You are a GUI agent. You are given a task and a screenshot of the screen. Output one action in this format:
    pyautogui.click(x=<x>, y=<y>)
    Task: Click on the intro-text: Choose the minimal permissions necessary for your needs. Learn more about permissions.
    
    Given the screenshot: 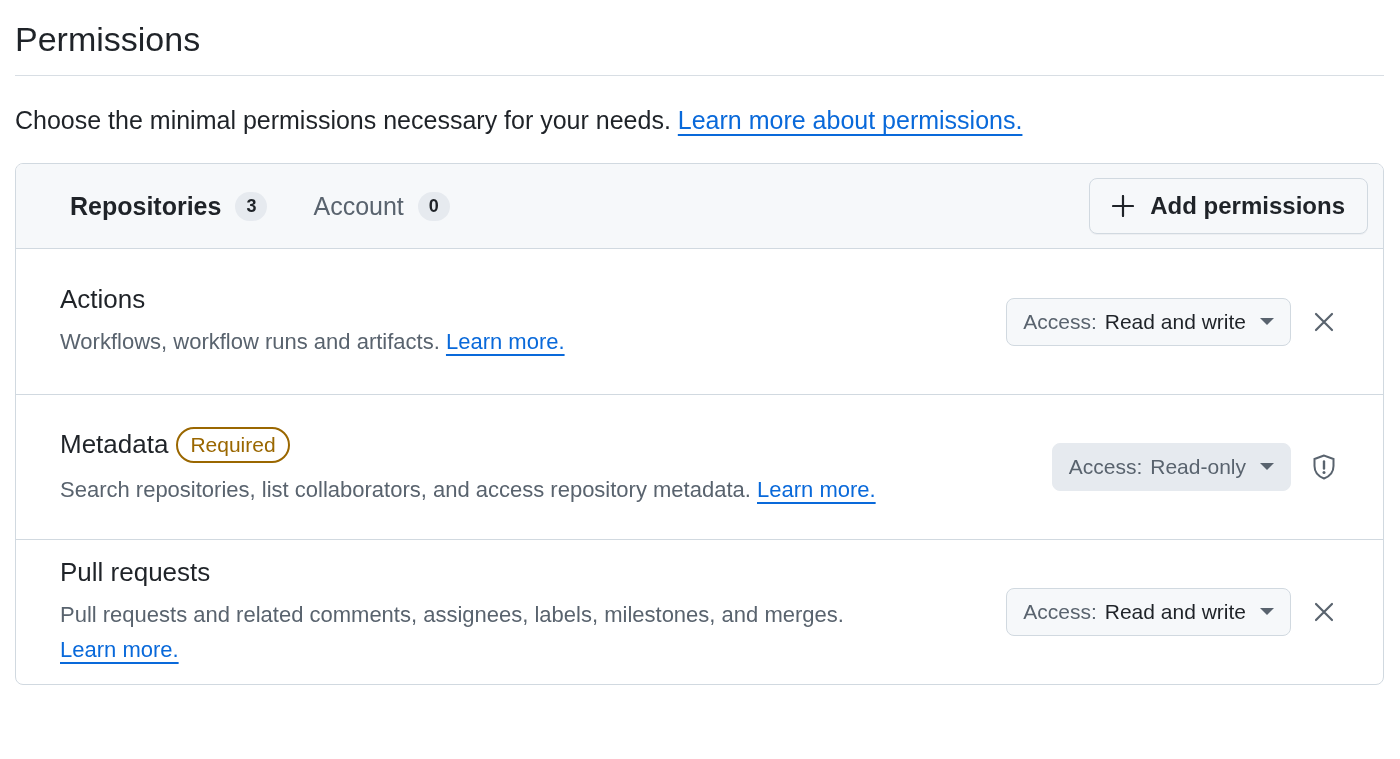 What is the action you would take?
    pyautogui.click(x=519, y=120)
    